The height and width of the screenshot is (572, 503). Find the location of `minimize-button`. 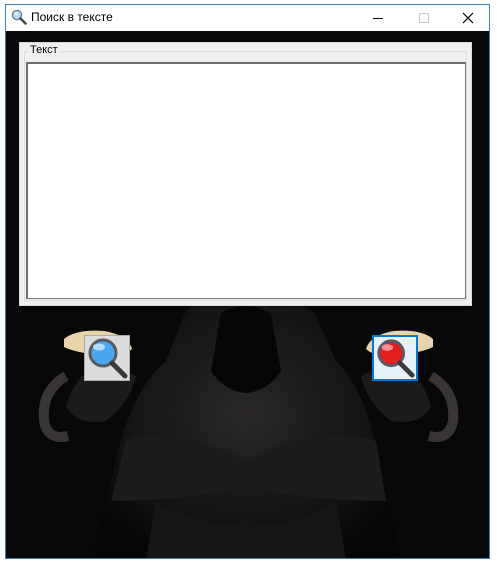

minimize-button is located at coordinates (378, 18).